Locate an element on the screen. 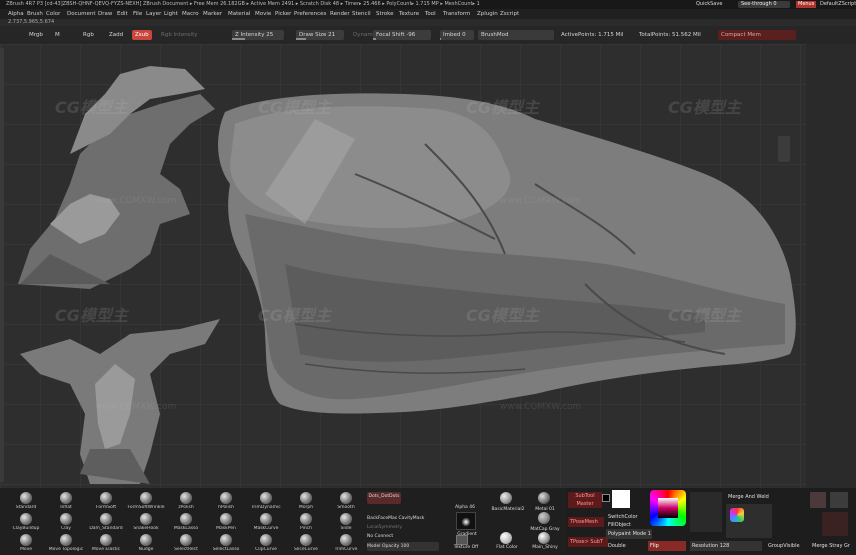 The width and height of the screenshot is (856, 555). double-toggle: Double is located at coordinates (617, 546).